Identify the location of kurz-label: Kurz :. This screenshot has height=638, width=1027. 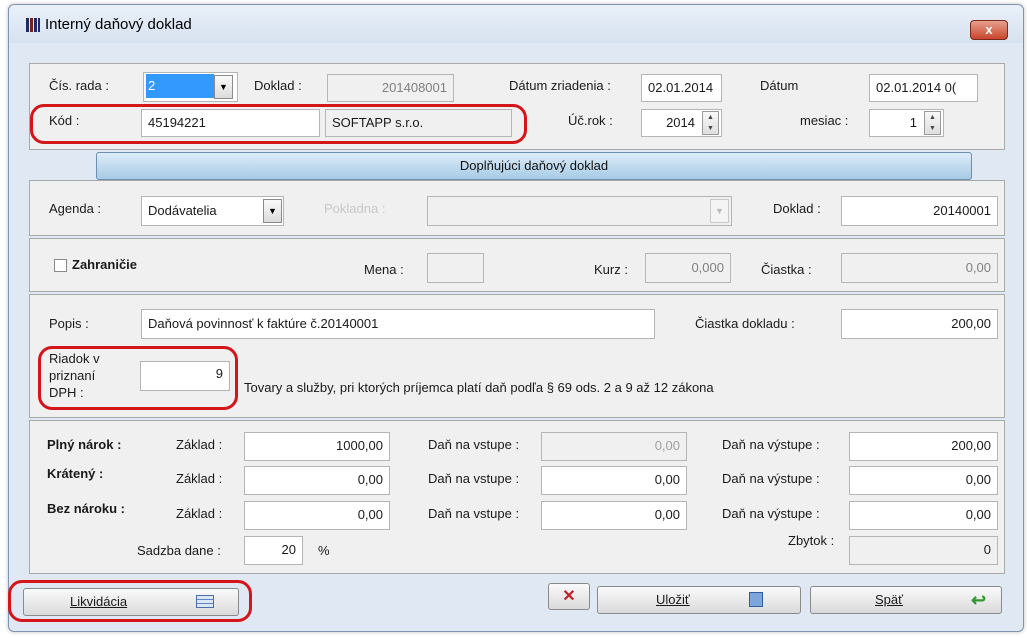
(611, 269).